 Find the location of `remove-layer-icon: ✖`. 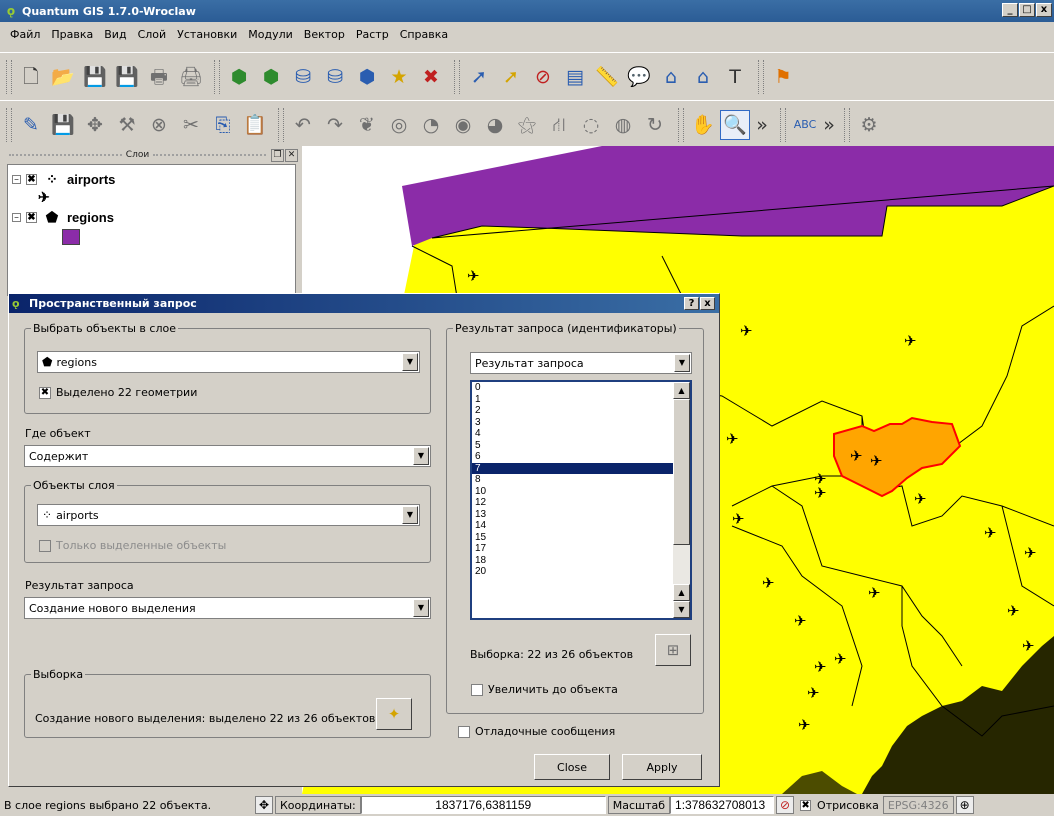

remove-layer-icon: ✖ is located at coordinates (431, 77).